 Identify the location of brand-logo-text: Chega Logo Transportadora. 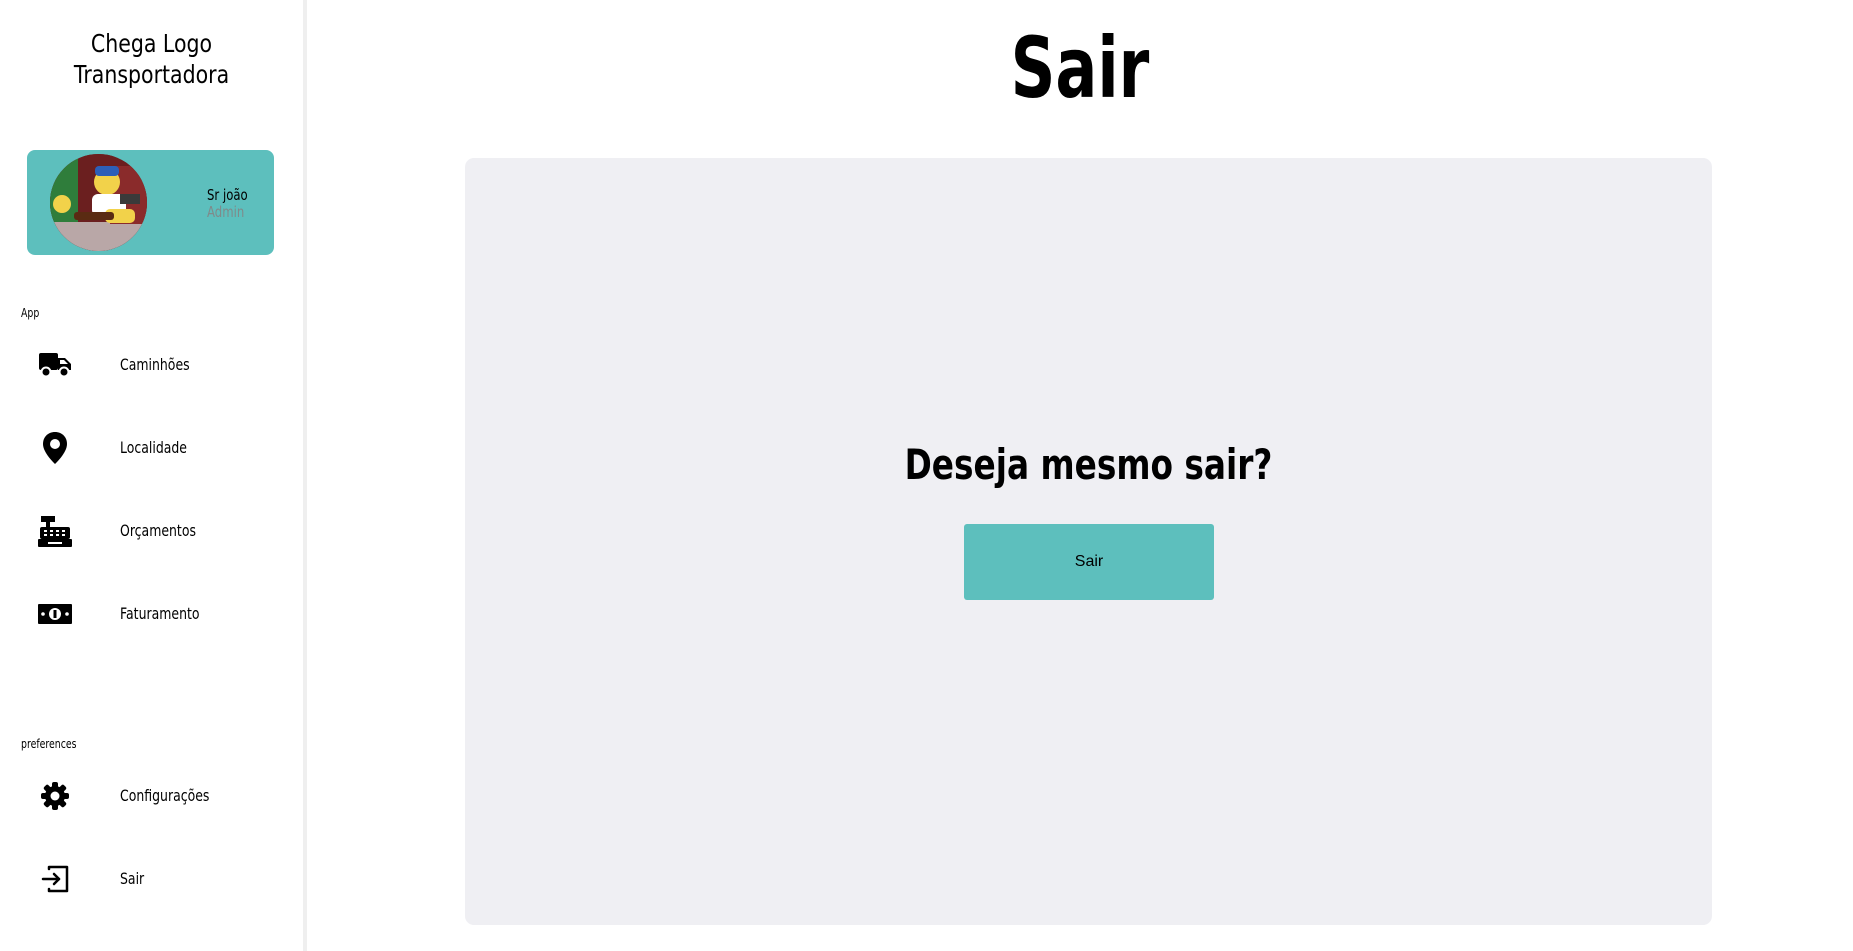
(151, 59).